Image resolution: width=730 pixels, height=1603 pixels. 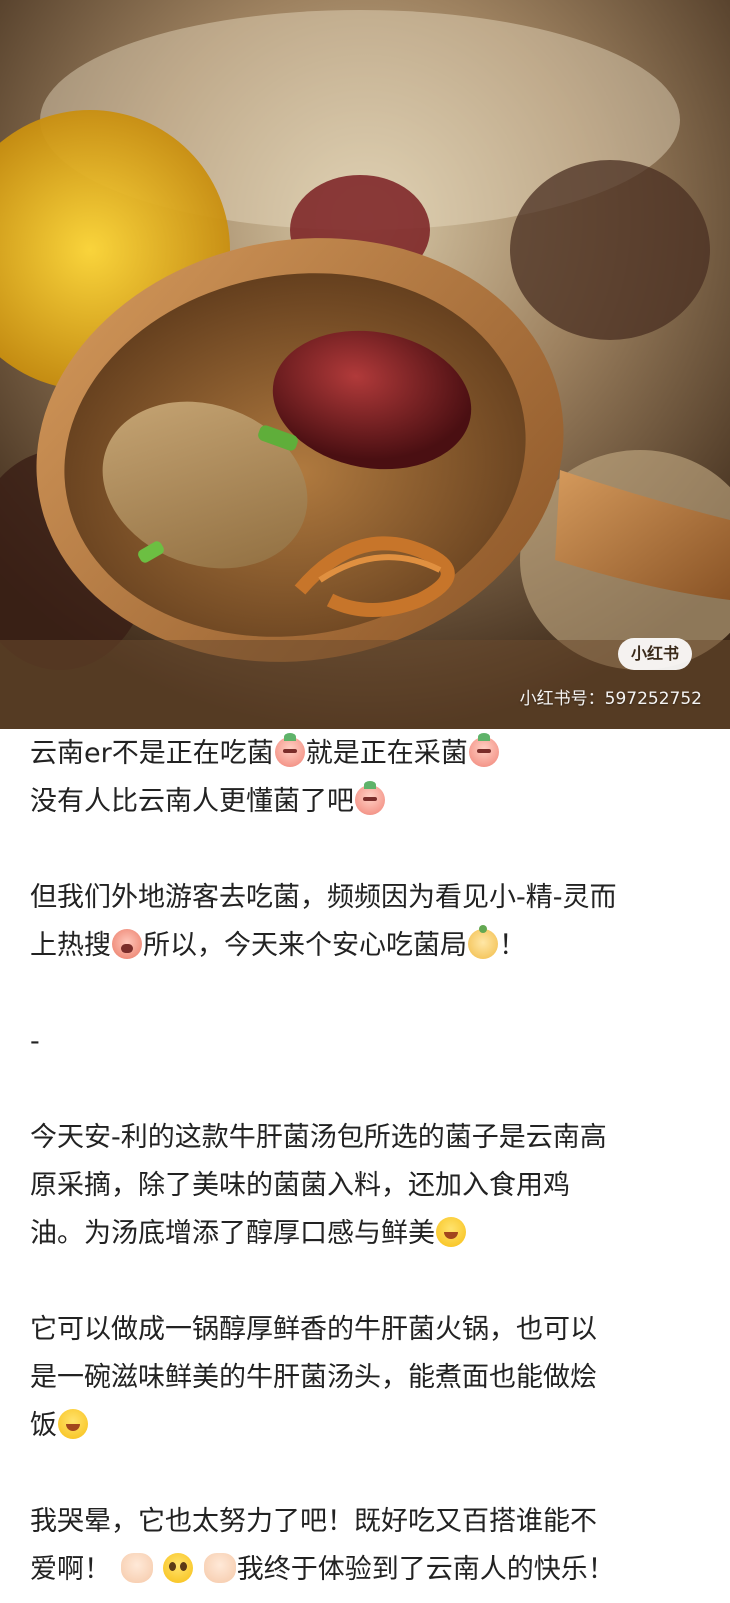 I want to click on text: 今天安-利的这款牛肝菌汤包所选的菌子是云南高, so click(x=318, y=1137).